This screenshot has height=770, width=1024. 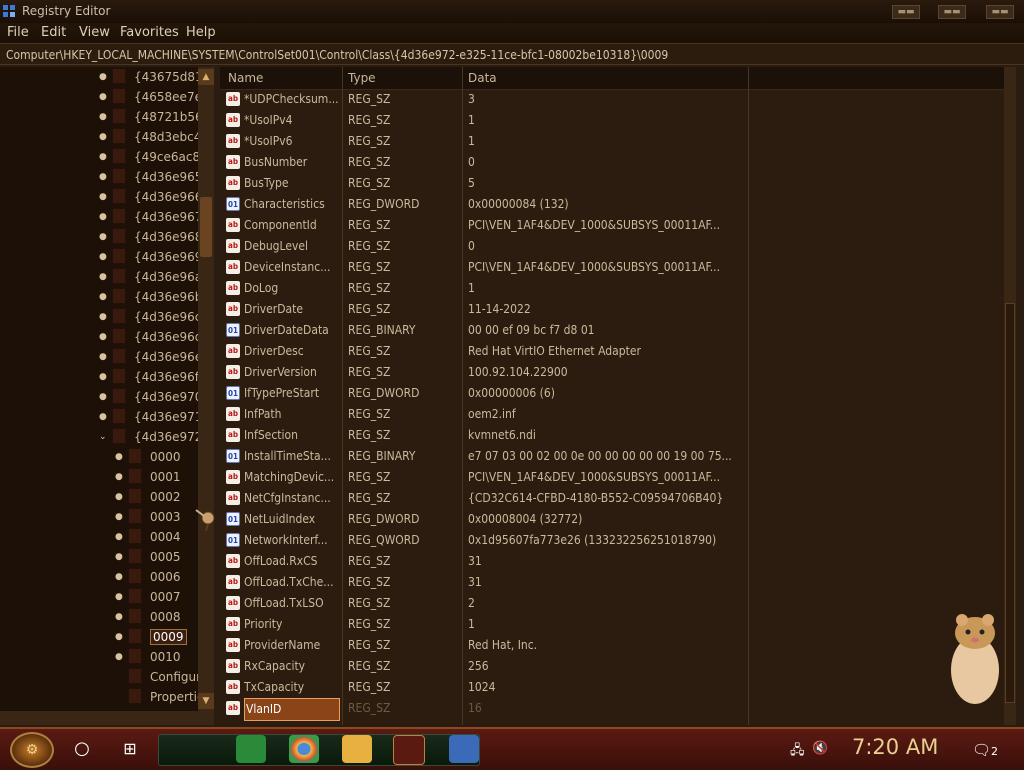 What do you see at coordinates (615, 645) in the screenshot?
I see `value-row: ab ProviderName REG_SZ Red Hat, Inc.` at bounding box center [615, 645].